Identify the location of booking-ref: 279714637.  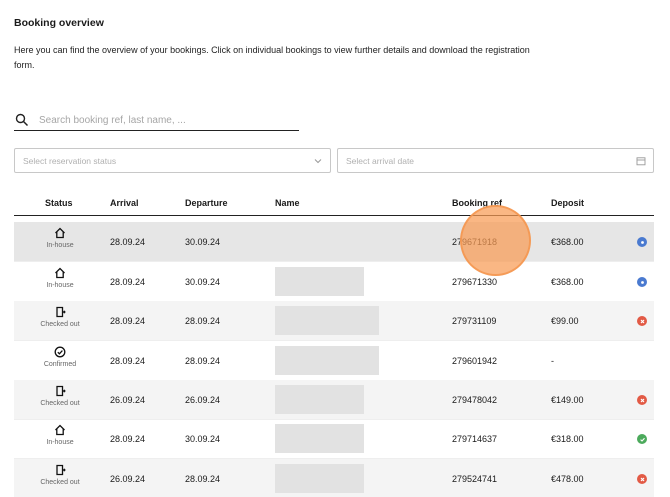
(475, 439).